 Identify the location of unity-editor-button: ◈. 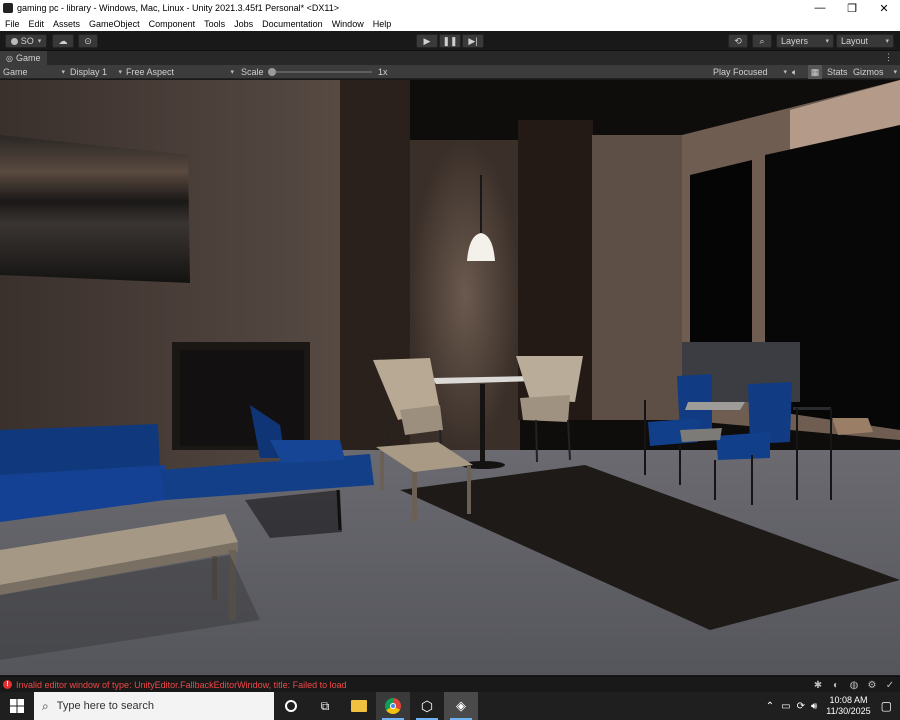
(461, 706).